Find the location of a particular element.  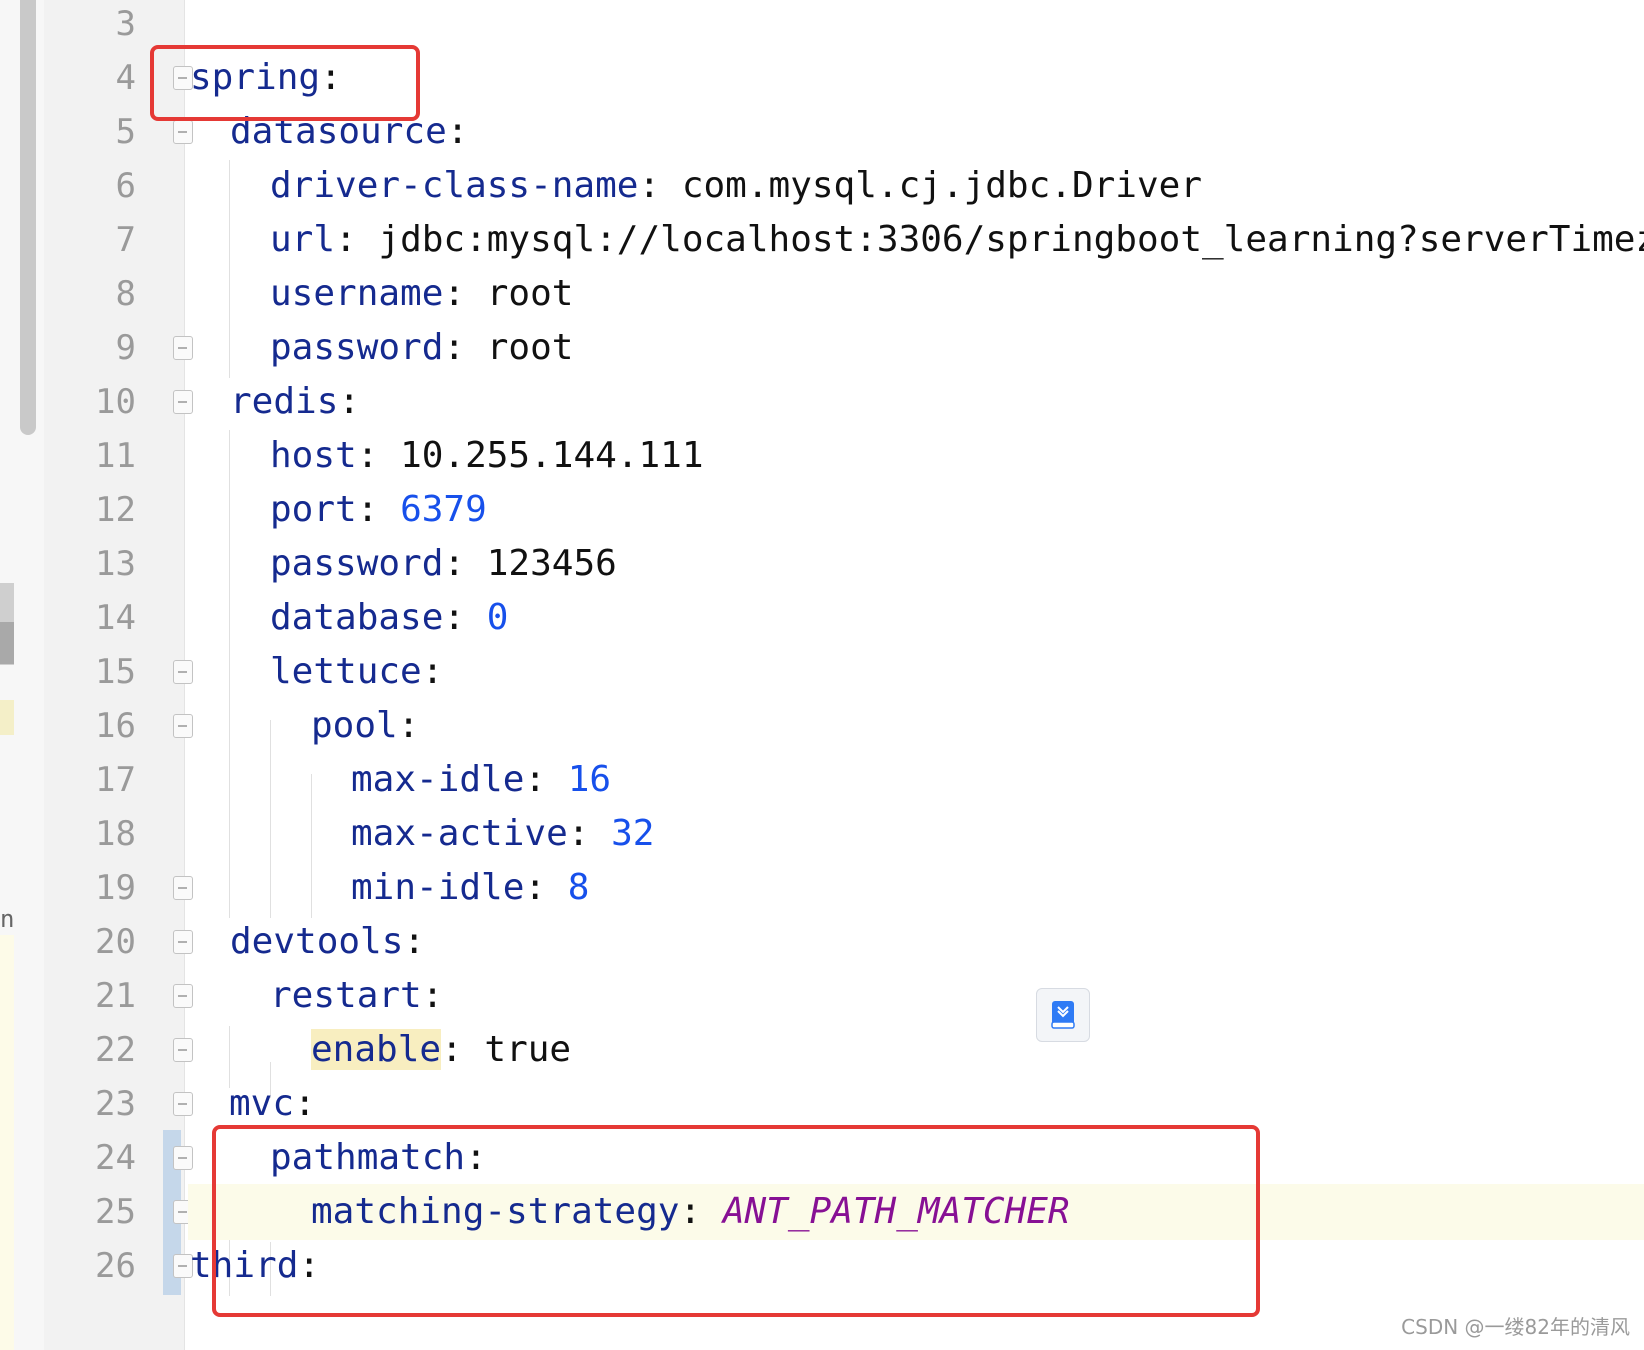

highlight-box-spring is located at coordinates (285, 83).